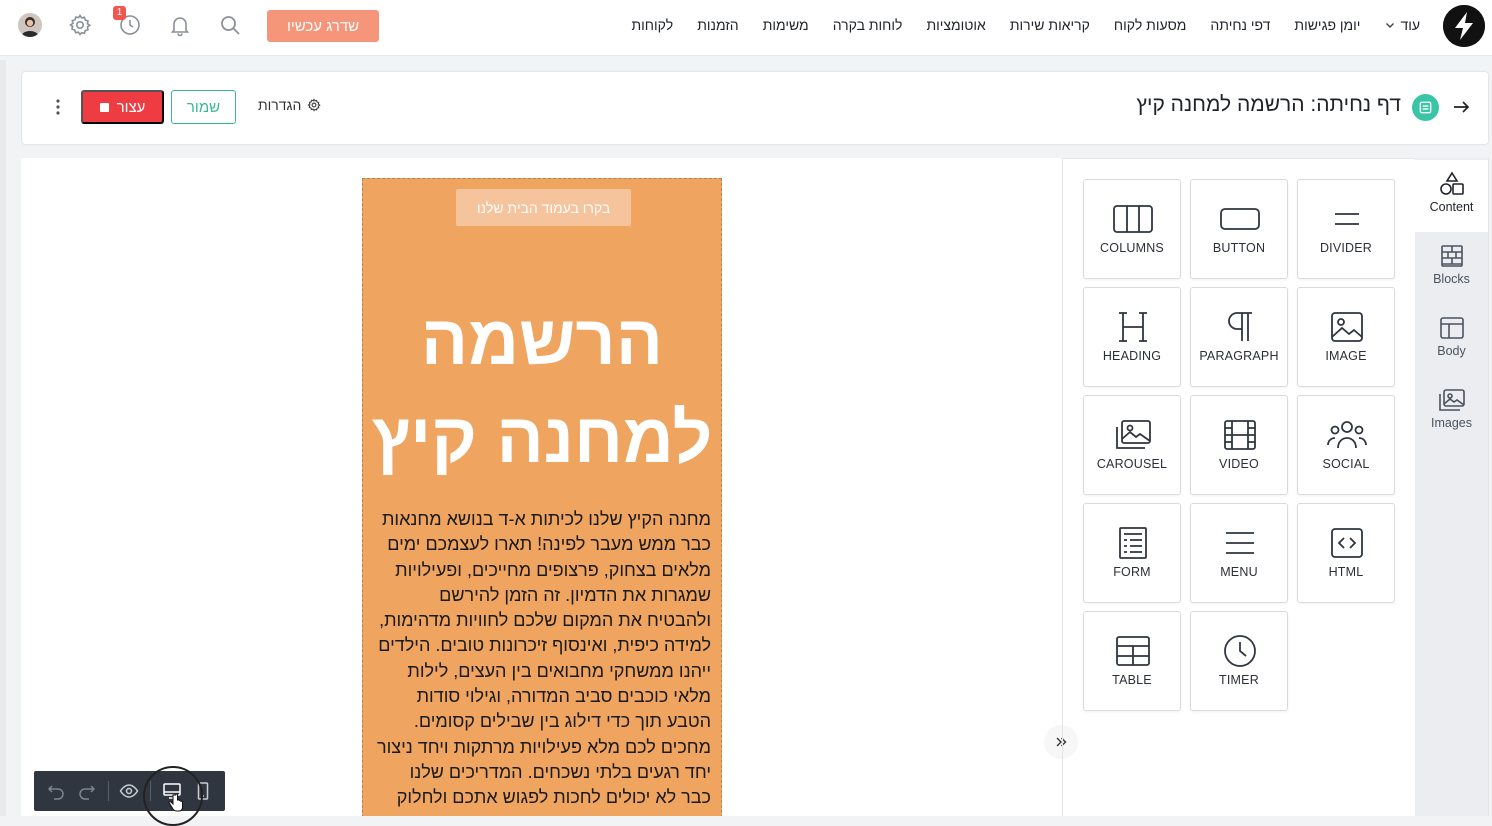  Describe the element at coordinates (549, 544) in the screenshot. I see `paragraph-line: כבר ממש מעבר לפינה! תארו לעצמכם ימים` at that location.